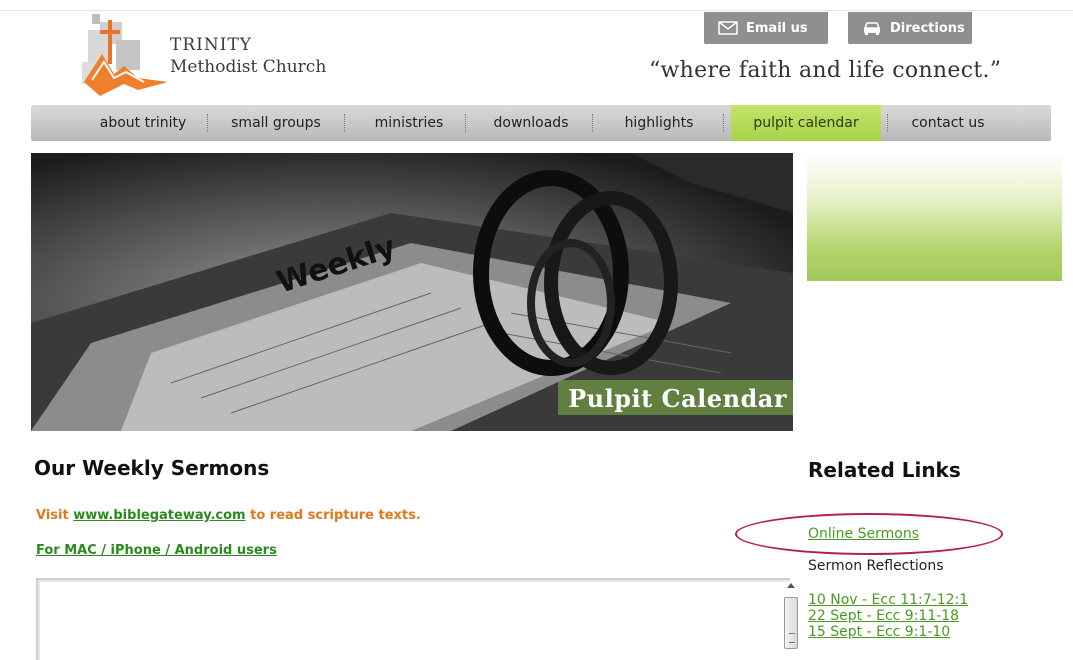 The image size is (1073, 660). I want to click on page-title: Our Weekly Sermons, so click(152, 468).